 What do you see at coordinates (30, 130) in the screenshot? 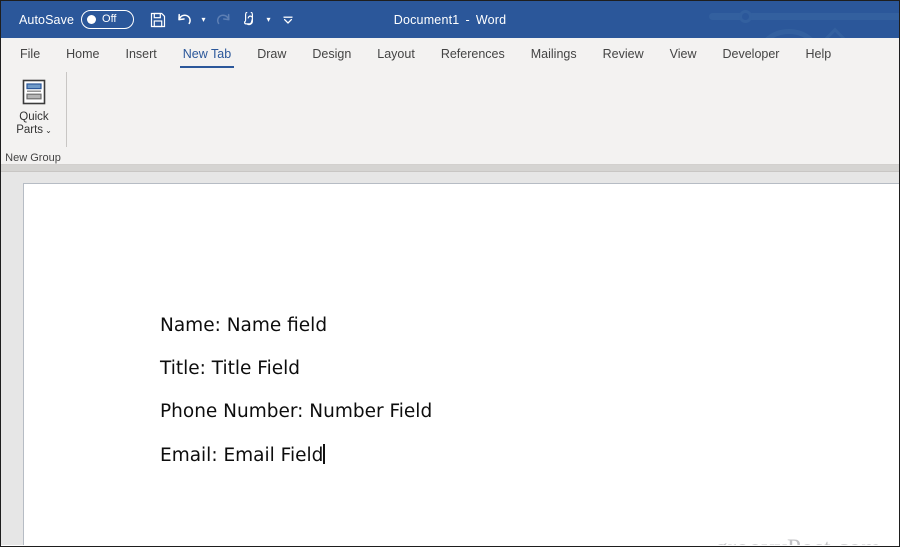
I see `quick-parts-label-line2: Parts` at bounding box center [30, 130].